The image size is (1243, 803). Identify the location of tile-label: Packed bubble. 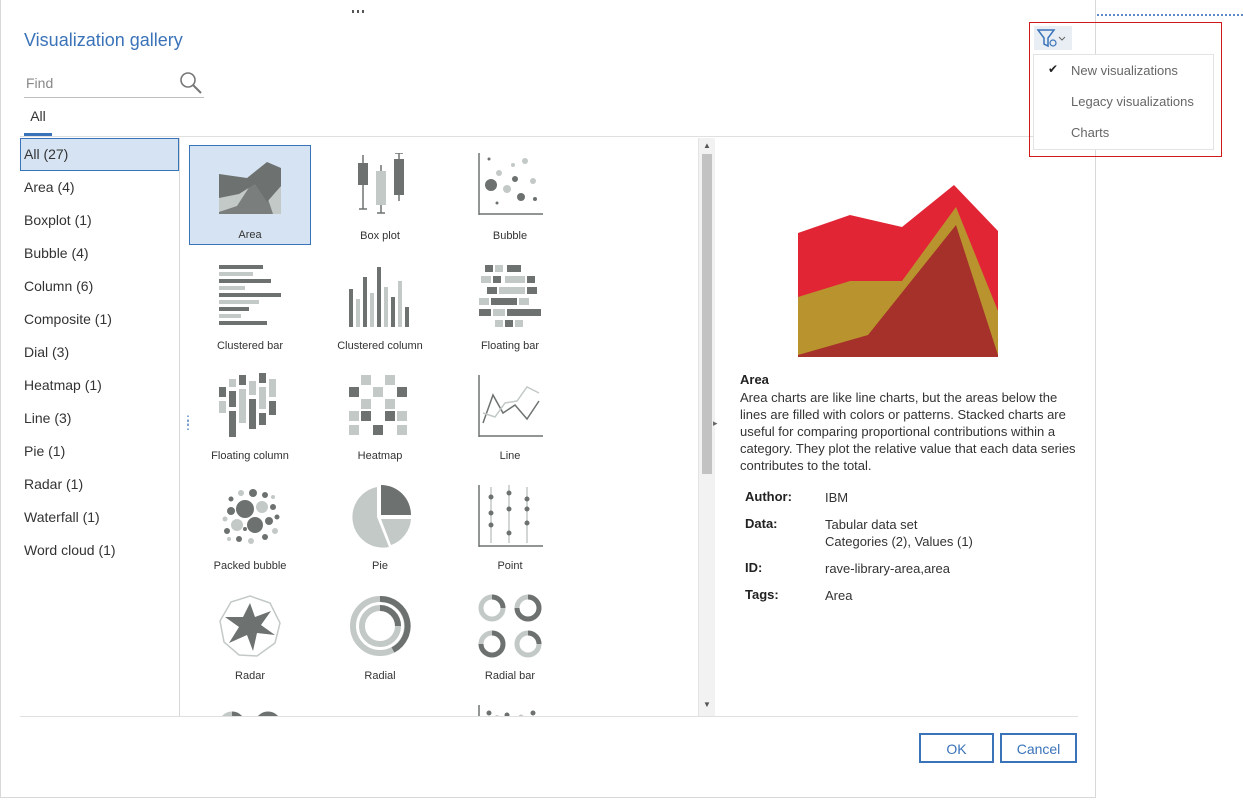
(250, 566).